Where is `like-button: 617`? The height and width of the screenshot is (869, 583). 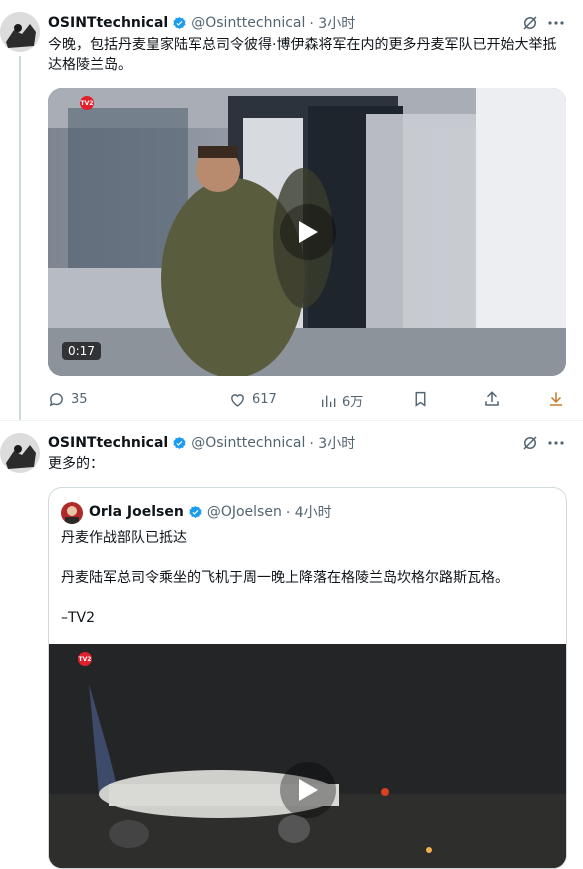
like-button: 617 is located at coordinates (253, 399).